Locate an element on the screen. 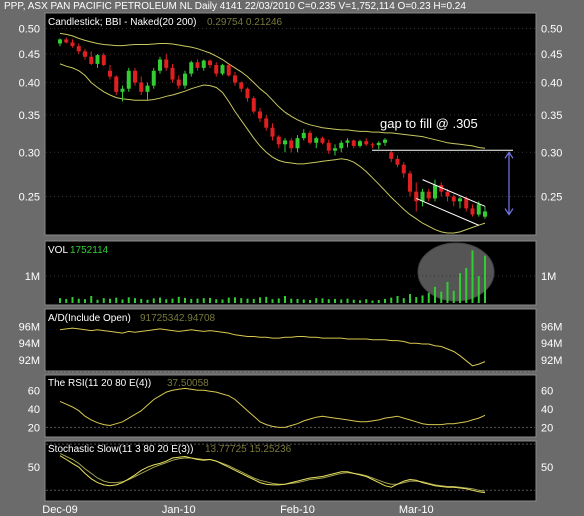  volume-ytick-right: 1M is located at coordinates (548, 277).